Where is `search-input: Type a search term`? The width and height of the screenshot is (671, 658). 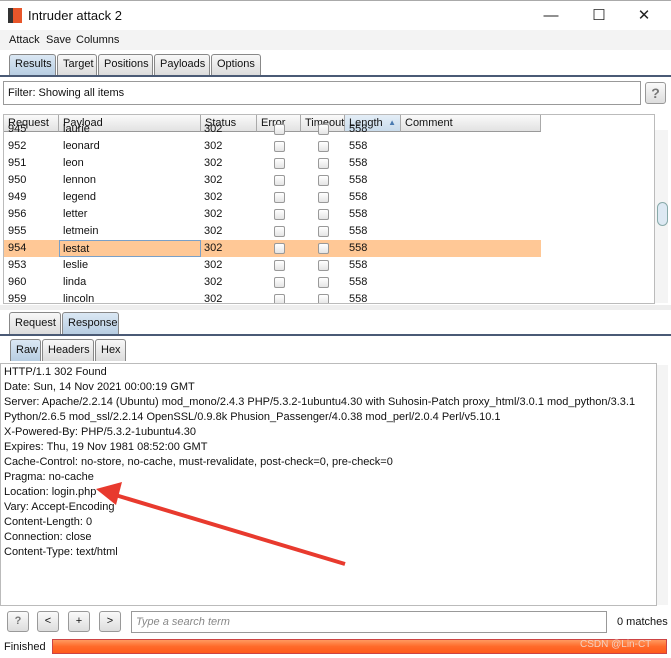
search-input: Type a search term is located at coordinates (369, 622).